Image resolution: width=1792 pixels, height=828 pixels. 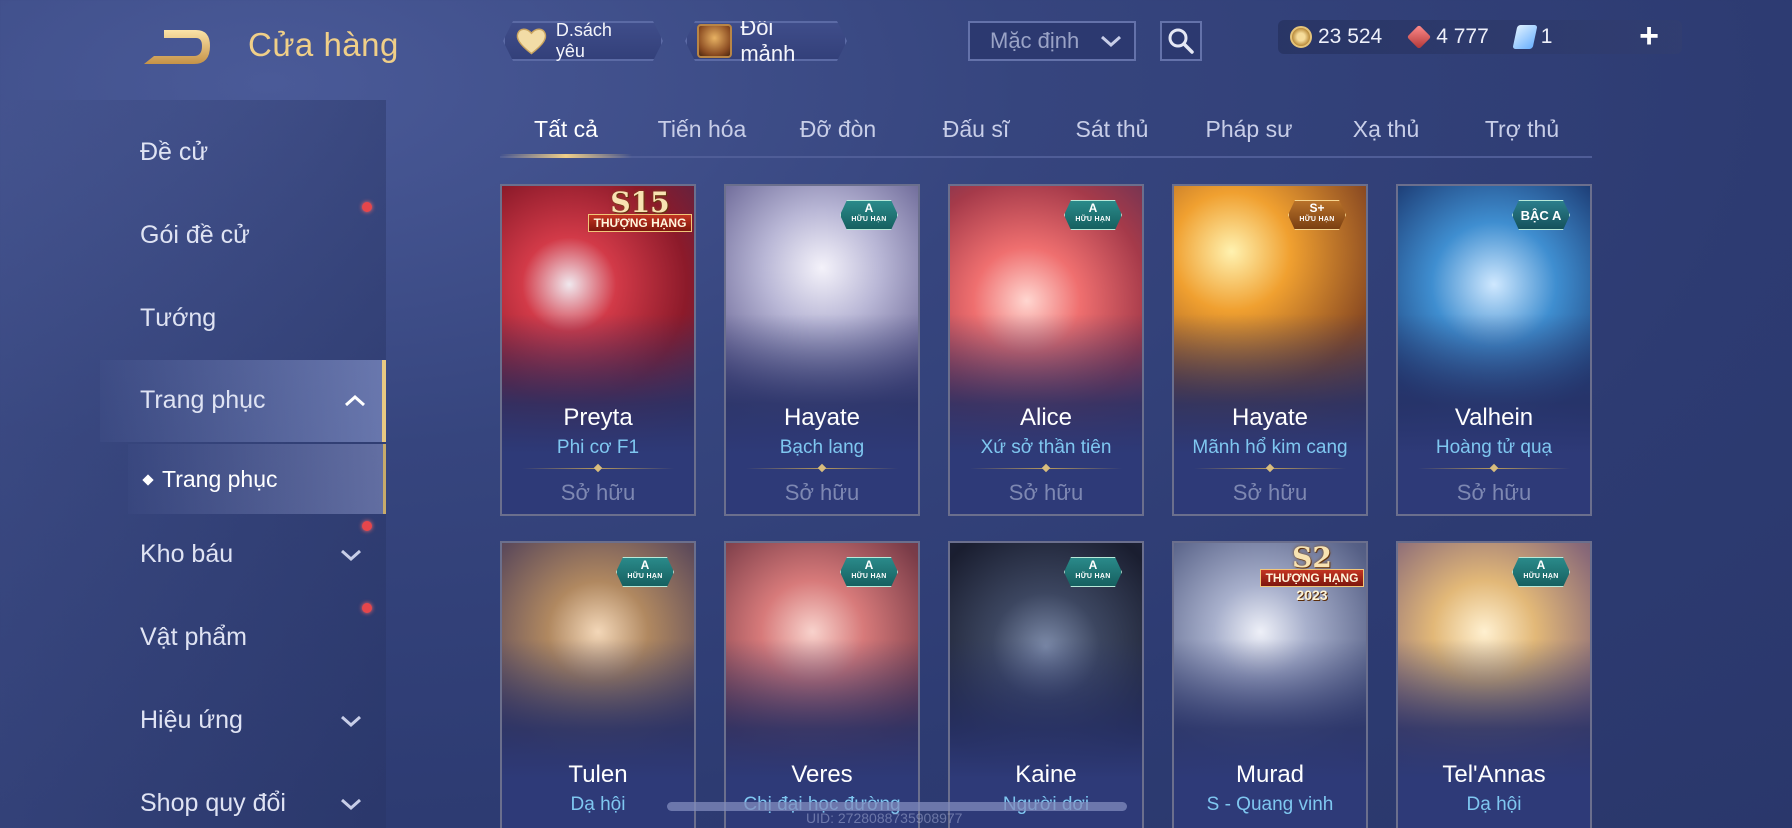 I want to click on hero-name: Valhein, so click(x=1494, y=417).